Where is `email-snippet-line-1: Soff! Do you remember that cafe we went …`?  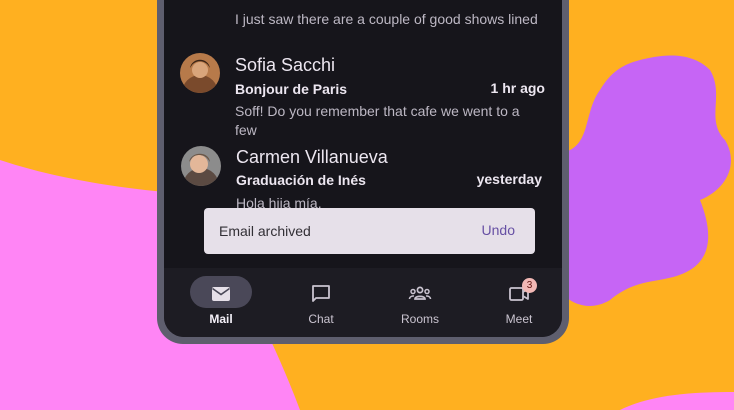
email-snippet-line-1: Soff! Do you remember that cafe we went … is located at coordinates (377, 111).